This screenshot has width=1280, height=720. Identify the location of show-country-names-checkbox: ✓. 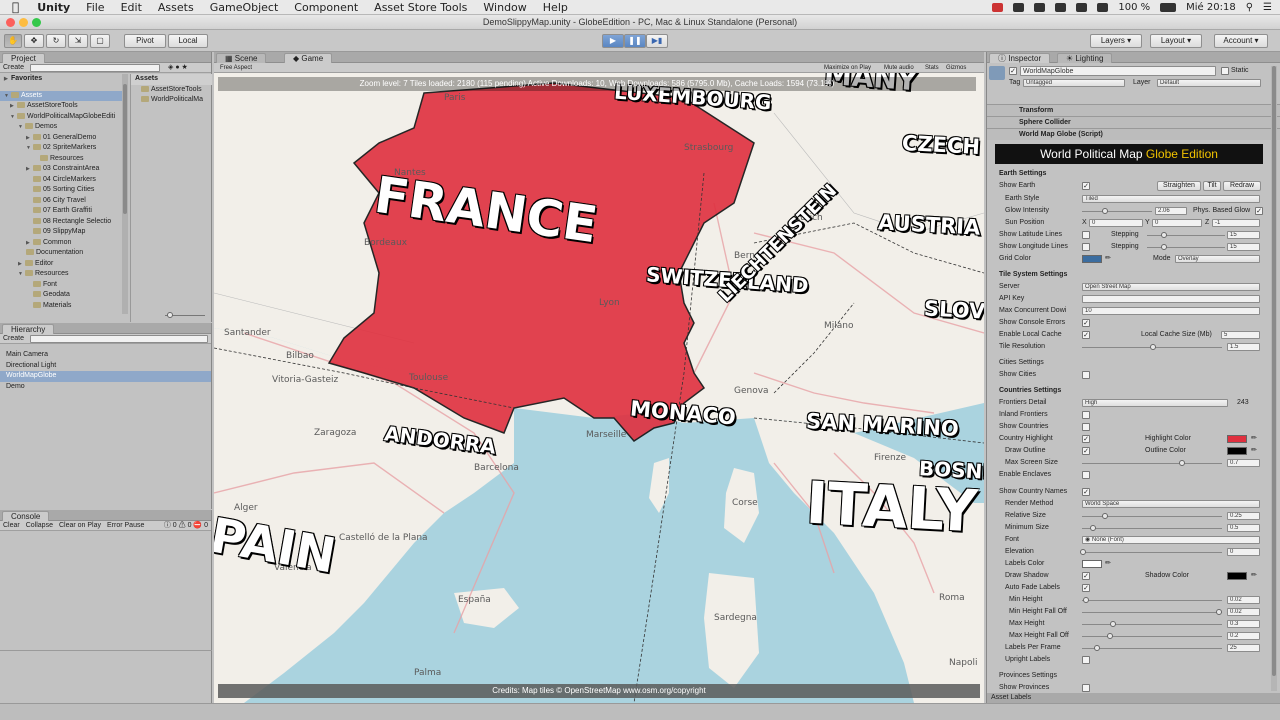
(1086, 492).